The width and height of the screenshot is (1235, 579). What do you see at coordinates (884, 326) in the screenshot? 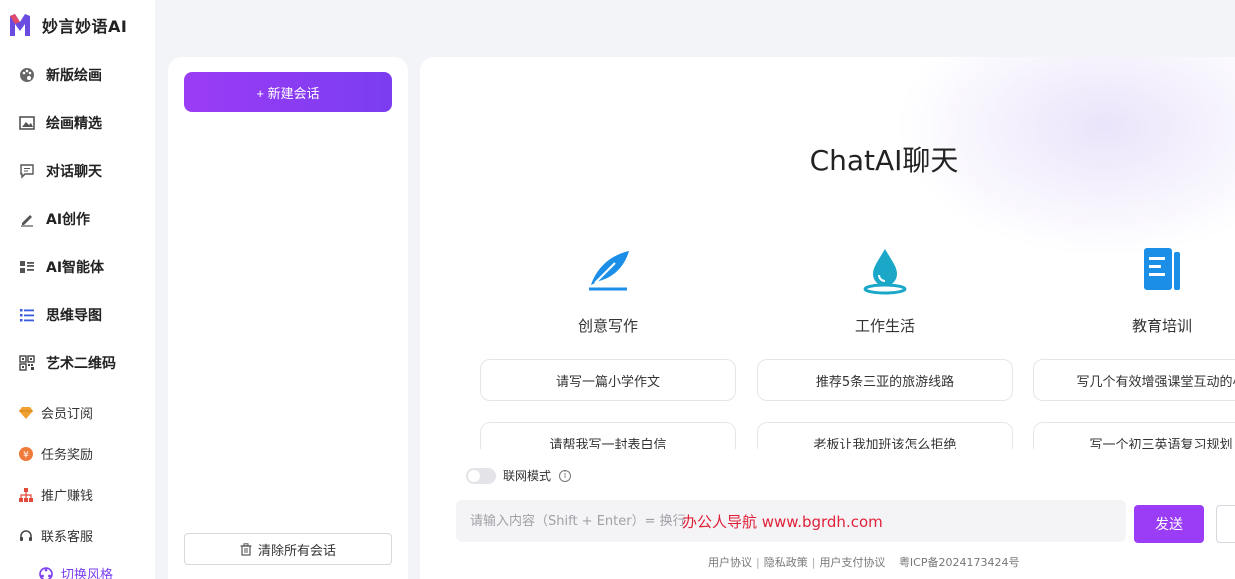
I see `category-label: 工作生活` at bounding box center [884, 326].